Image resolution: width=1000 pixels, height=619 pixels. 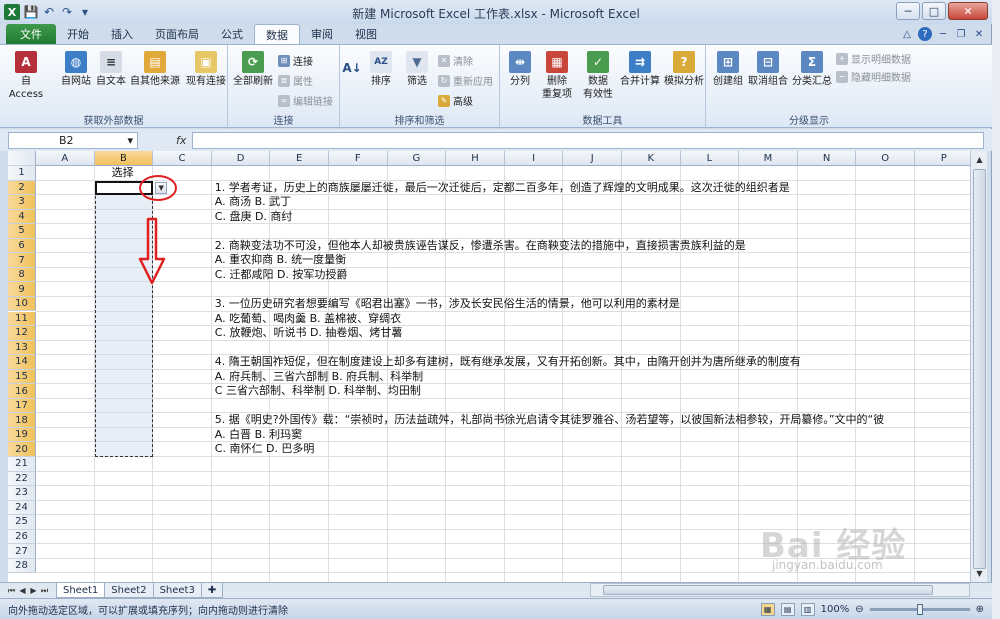 What do you see at coordinates (22, 289) in the screenshot?
I see `row-header-9: 9` at bounding box center [22, 289].